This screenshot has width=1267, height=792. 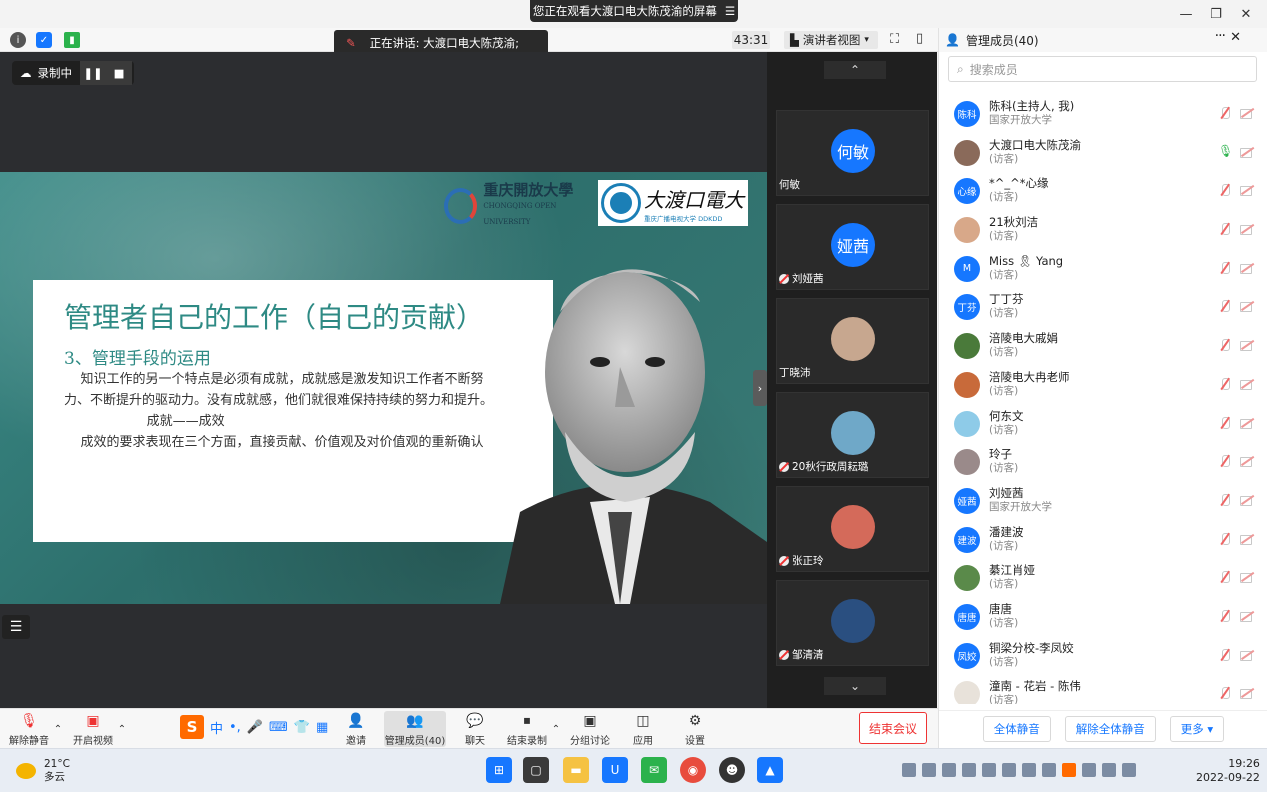 What do you see at coordinates (1103, 152) in the screenshot?
I see `member-row: 大渡口电大陈茂渝 (访客) 🎙` at bounding box center [1103, 152].